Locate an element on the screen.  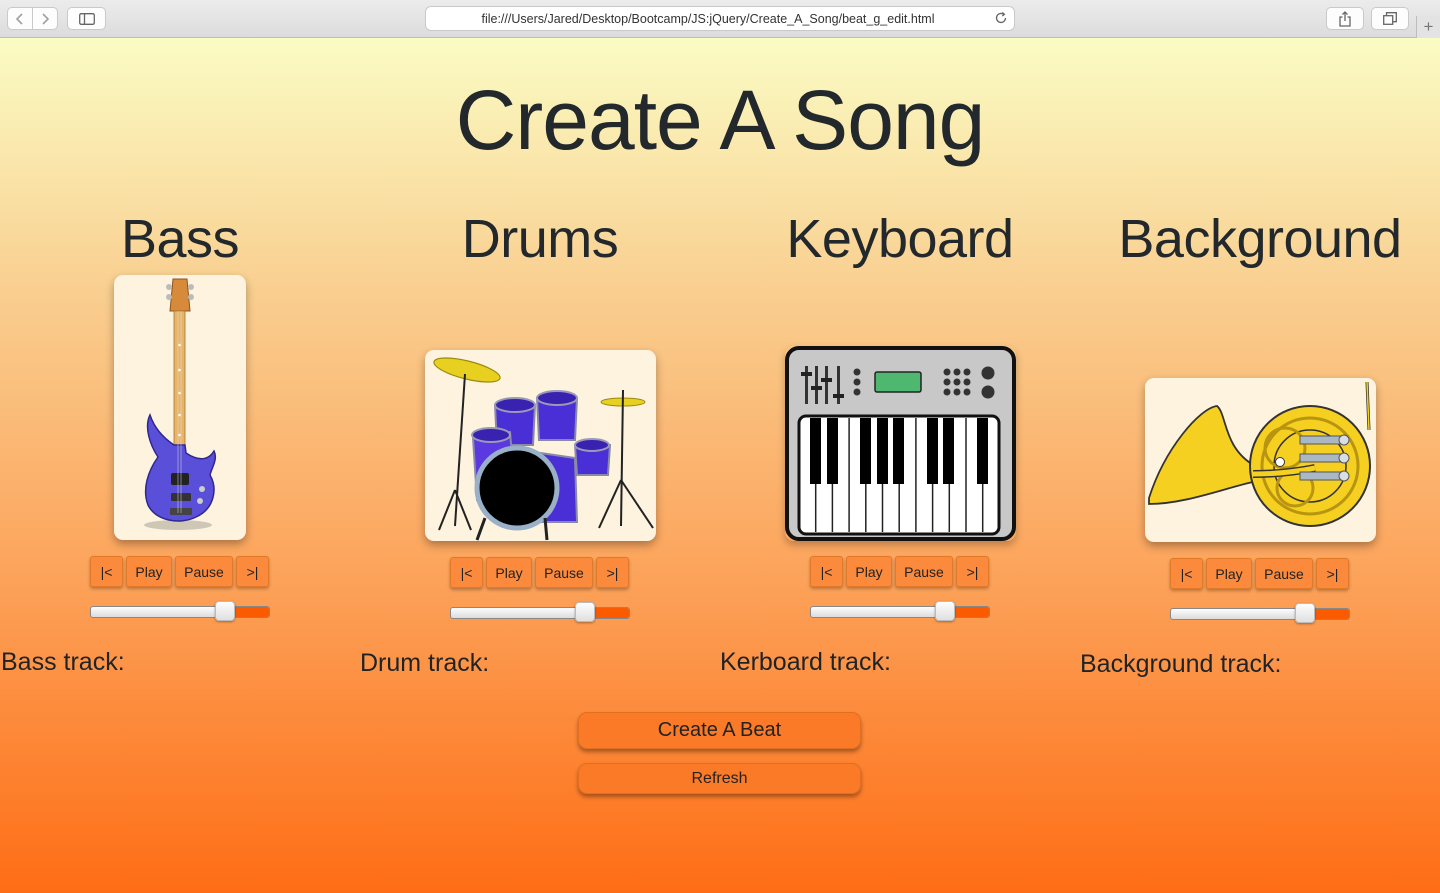
keyboard-synth-icon is located at coordinates (900, 443).